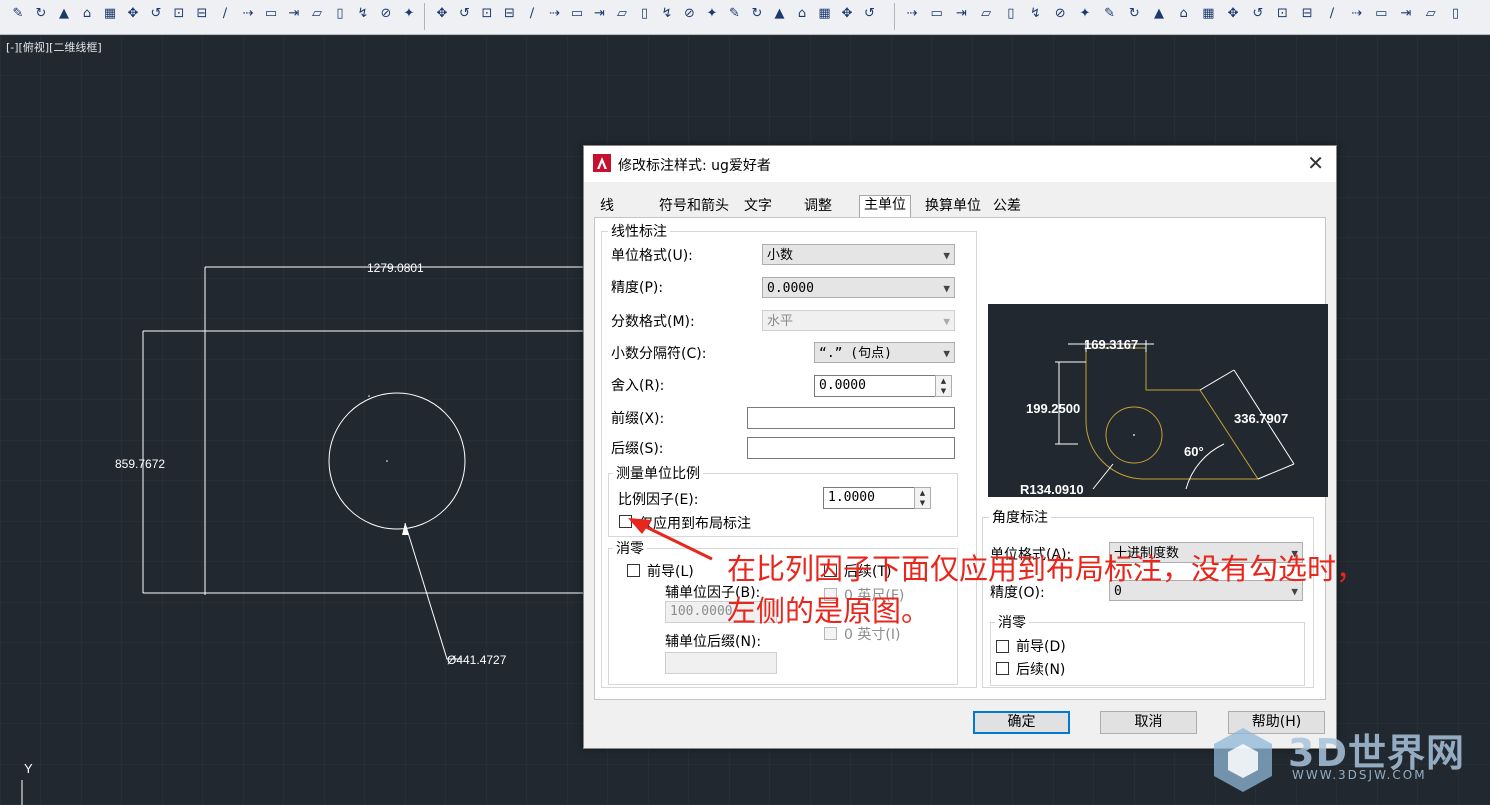 Image resolution: width=1490 pixels, height=805 pixels. Describe the element at coordinates (676, 541) in the screenshot. I see `annotation-arrow-line` at that location.